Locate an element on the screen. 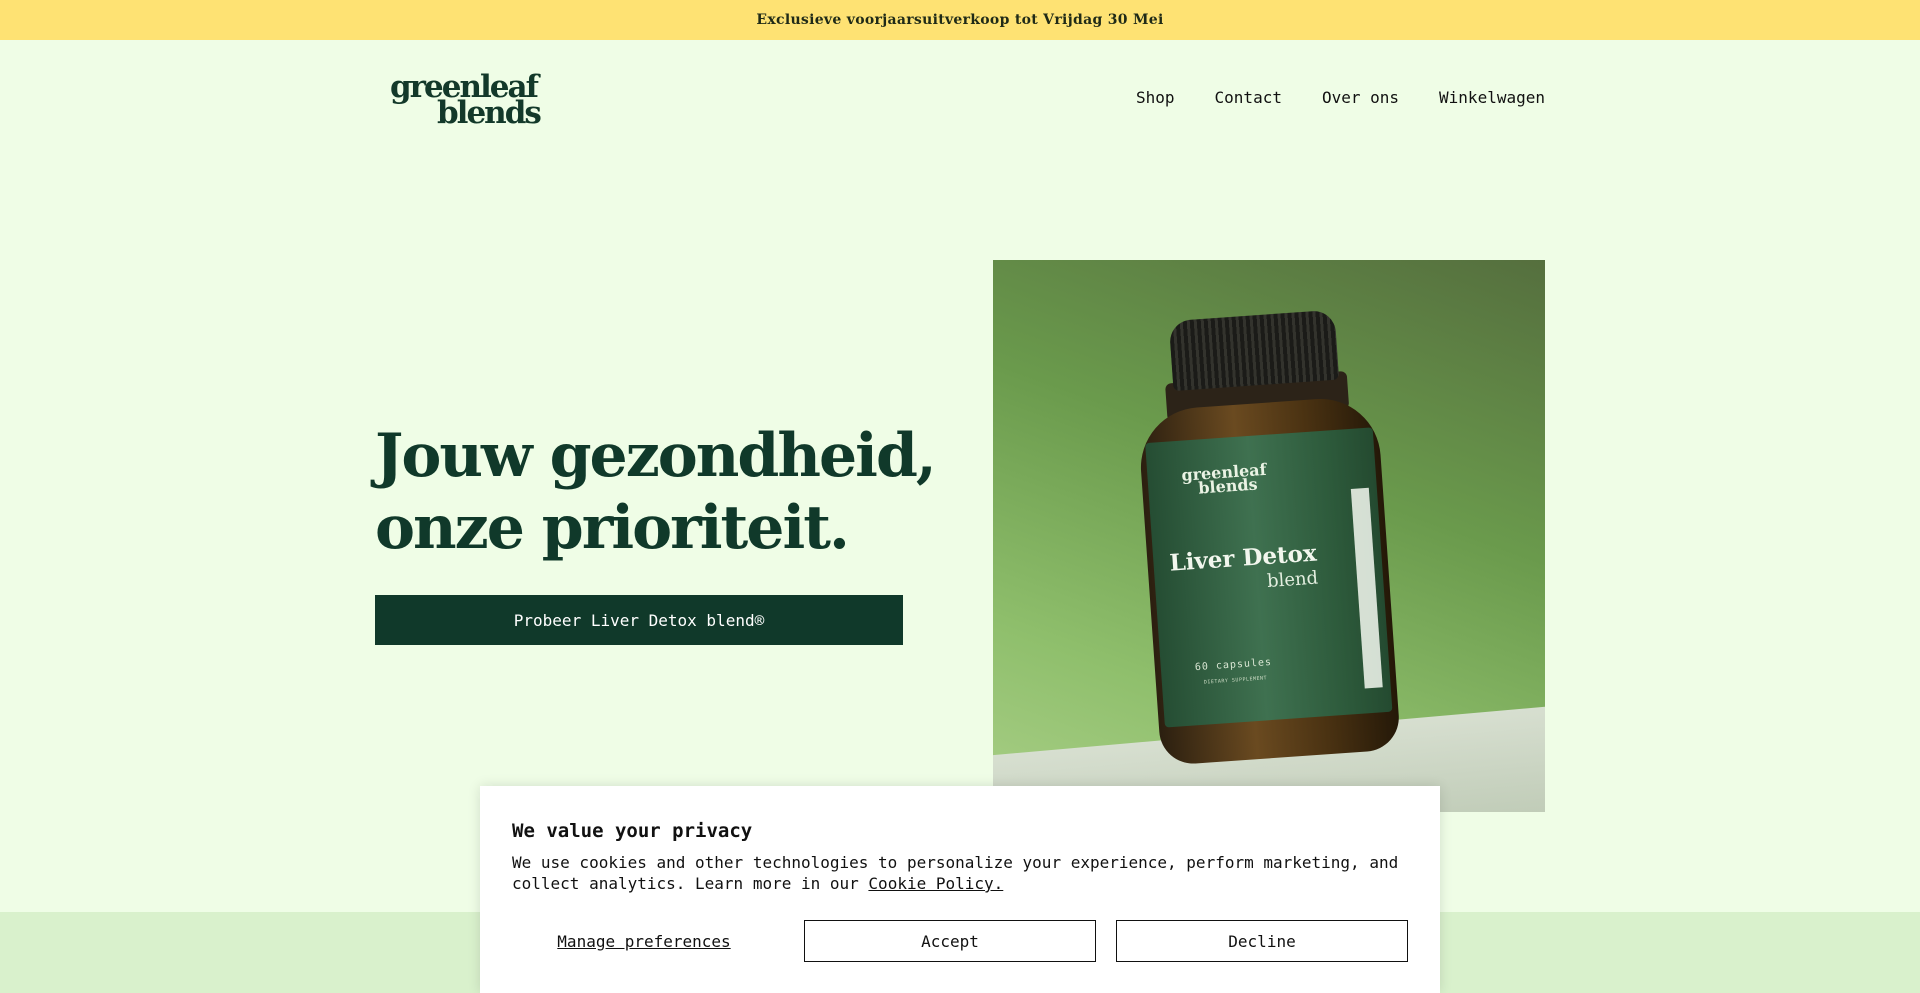 The image size is (1920, 993). accept-cookies-button: Accept is located at coordinates (950, 941).